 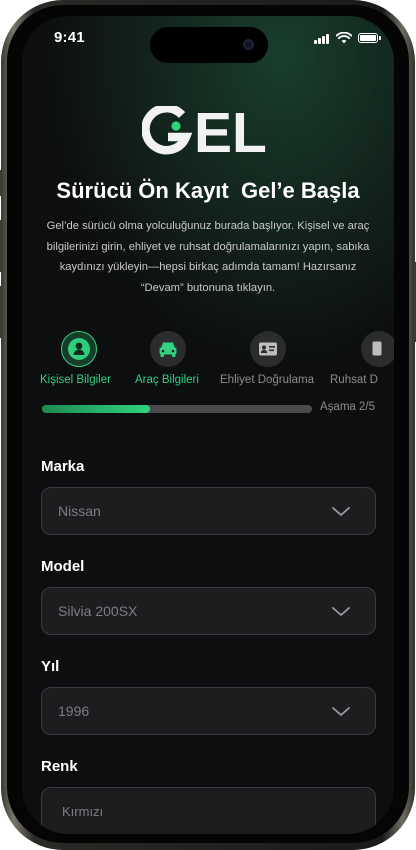 I want to click on wifi-icon, so click(x=344, y=38).